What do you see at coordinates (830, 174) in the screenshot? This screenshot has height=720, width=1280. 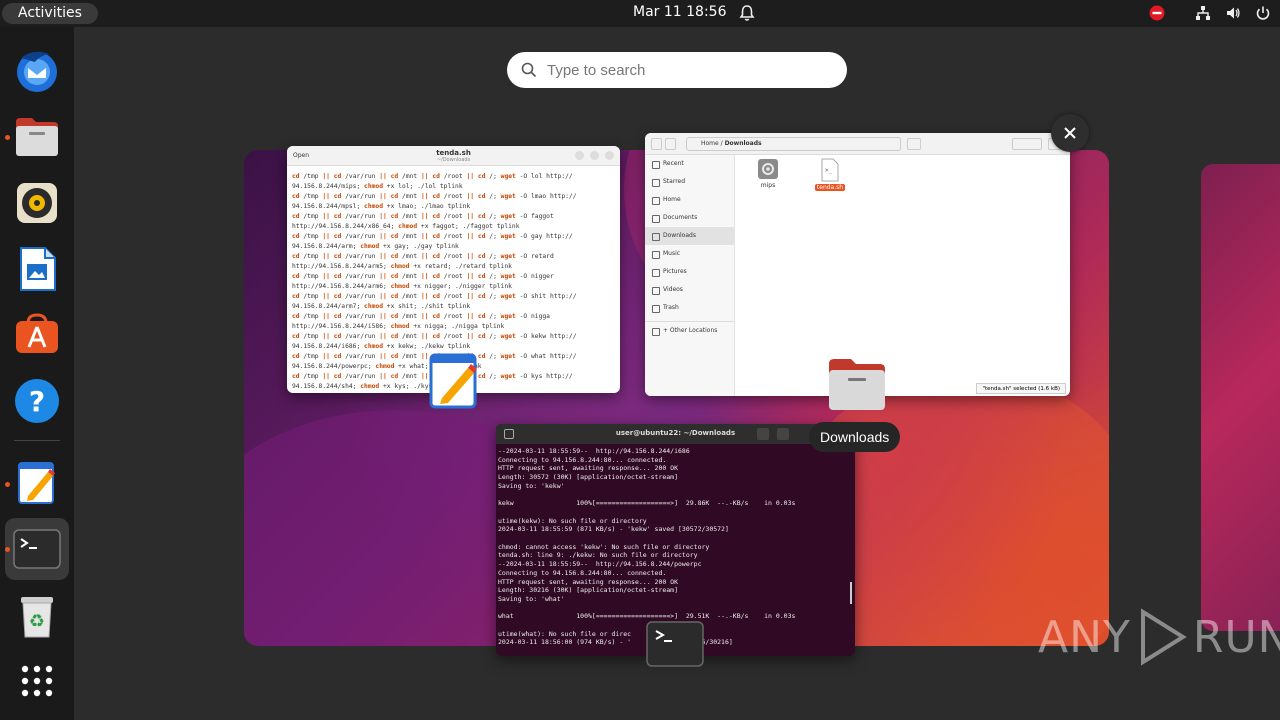 I see `file-tenda-sh: >_ tenda.sh` at bounding box center [830, 174].